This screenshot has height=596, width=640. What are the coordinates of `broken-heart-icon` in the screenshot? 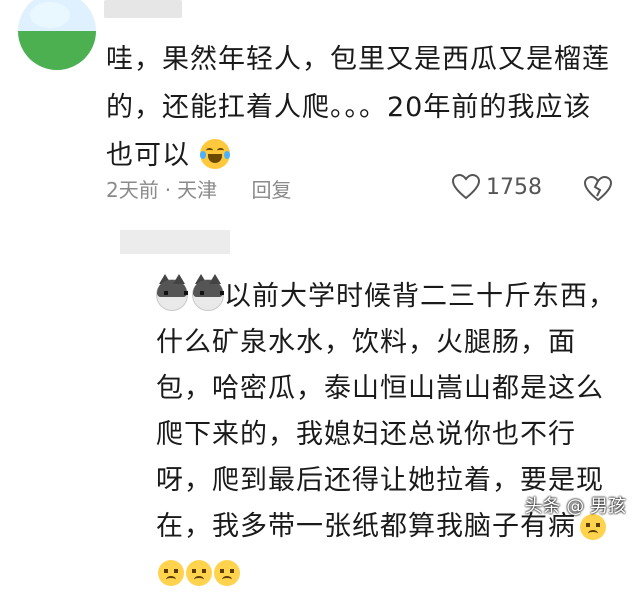 It's located at (598, 189).